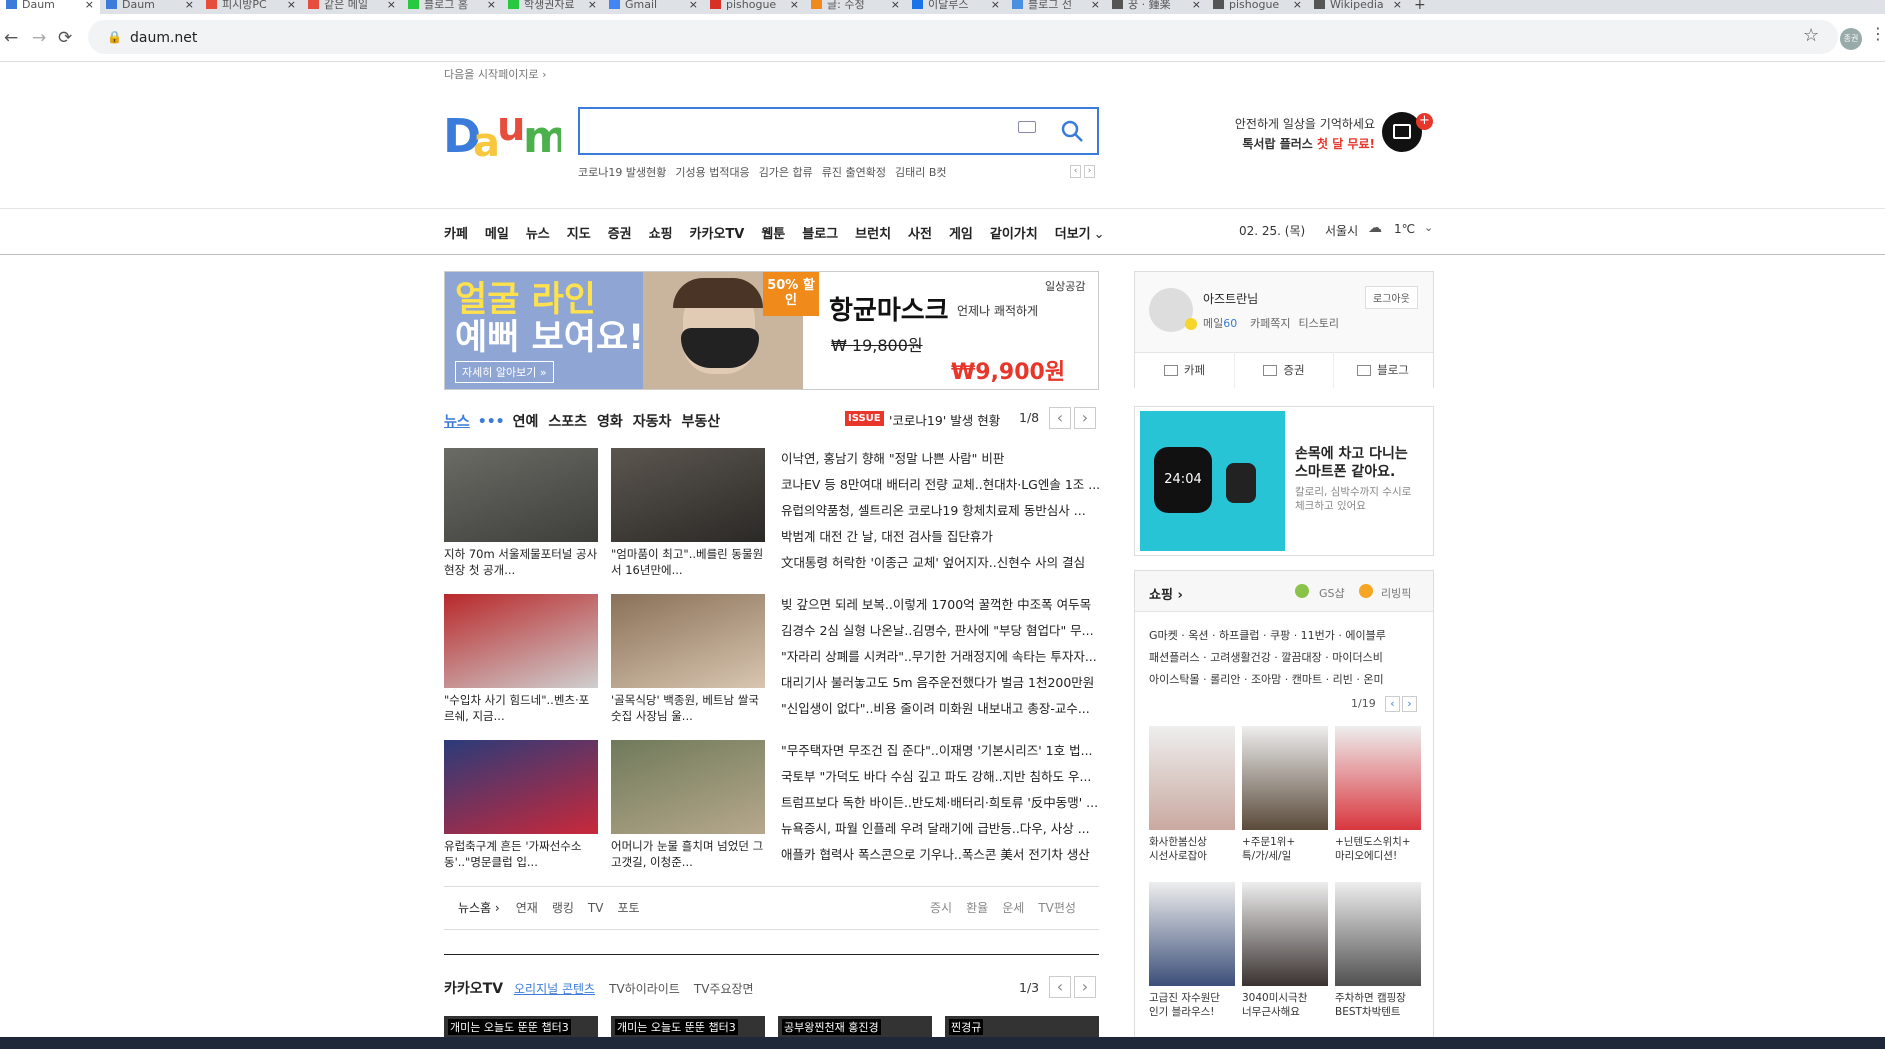  What do you see at coordinates (452, 7) in the screenshot?
I see `browser-tab: 블로그 홈 ×` at bounding box center [452, 7].